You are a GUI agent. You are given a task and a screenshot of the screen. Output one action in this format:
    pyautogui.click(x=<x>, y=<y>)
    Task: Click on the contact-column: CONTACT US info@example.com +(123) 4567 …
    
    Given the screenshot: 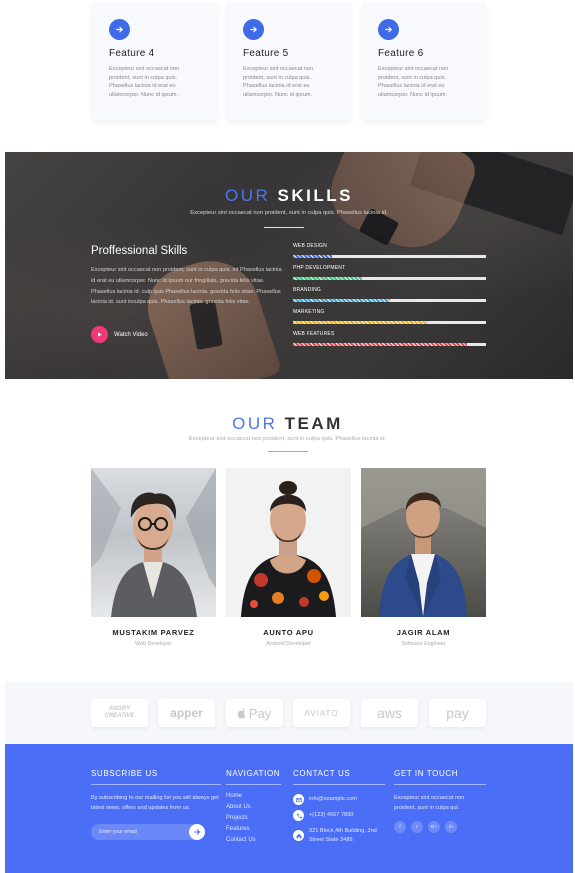 What is the action you would take?
    pyautogui.click(x=339, y=806)
    